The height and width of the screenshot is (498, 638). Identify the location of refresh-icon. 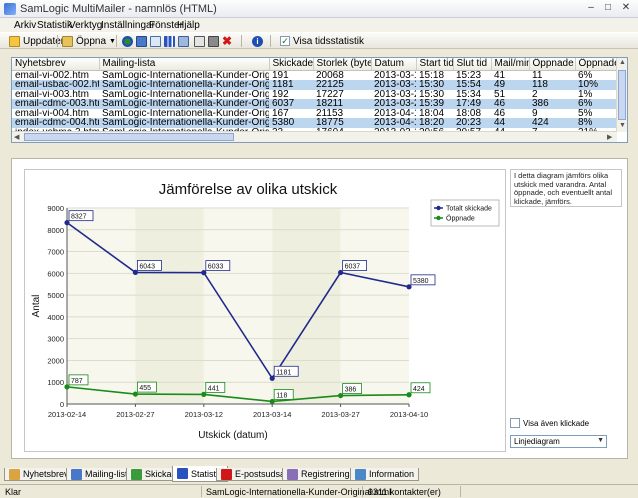
(14, 41).